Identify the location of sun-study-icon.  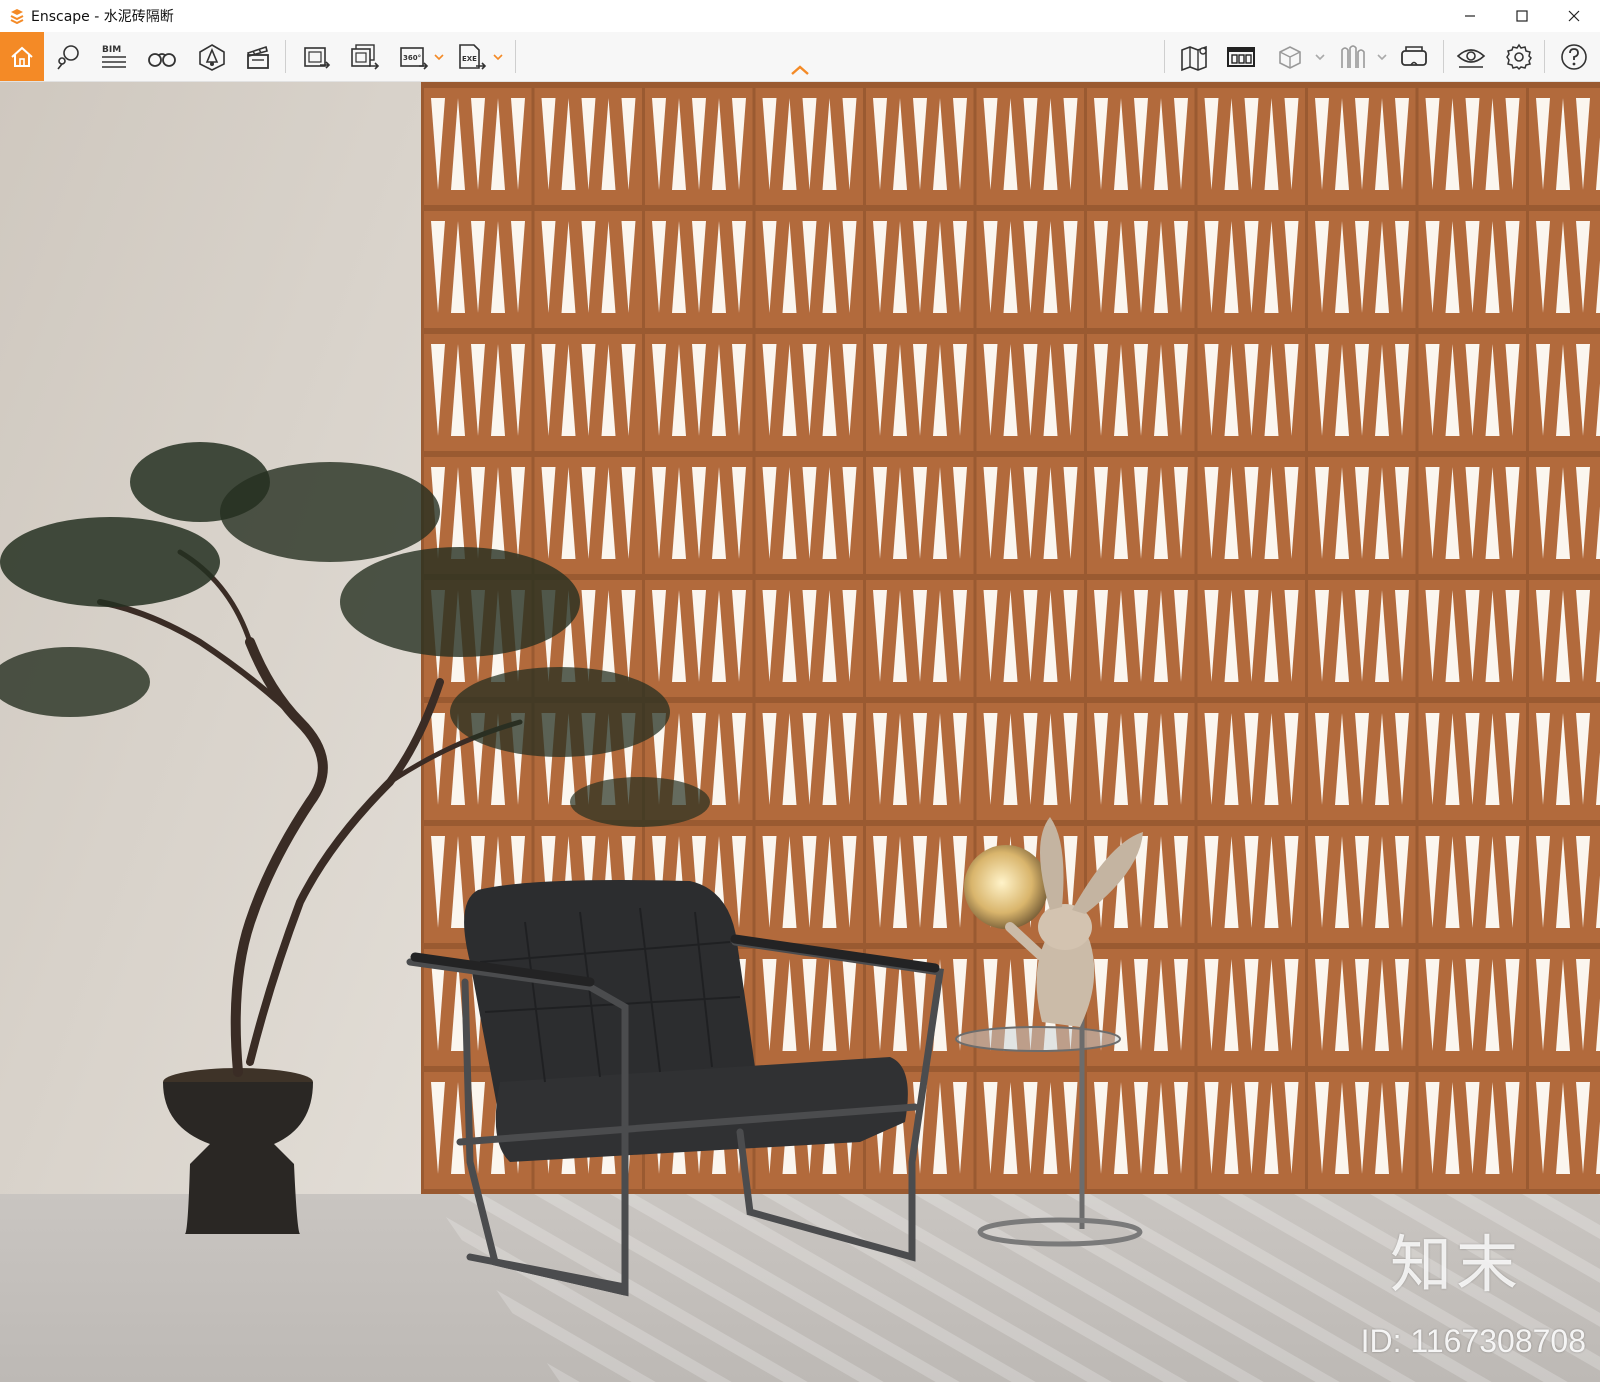
(68, 56).